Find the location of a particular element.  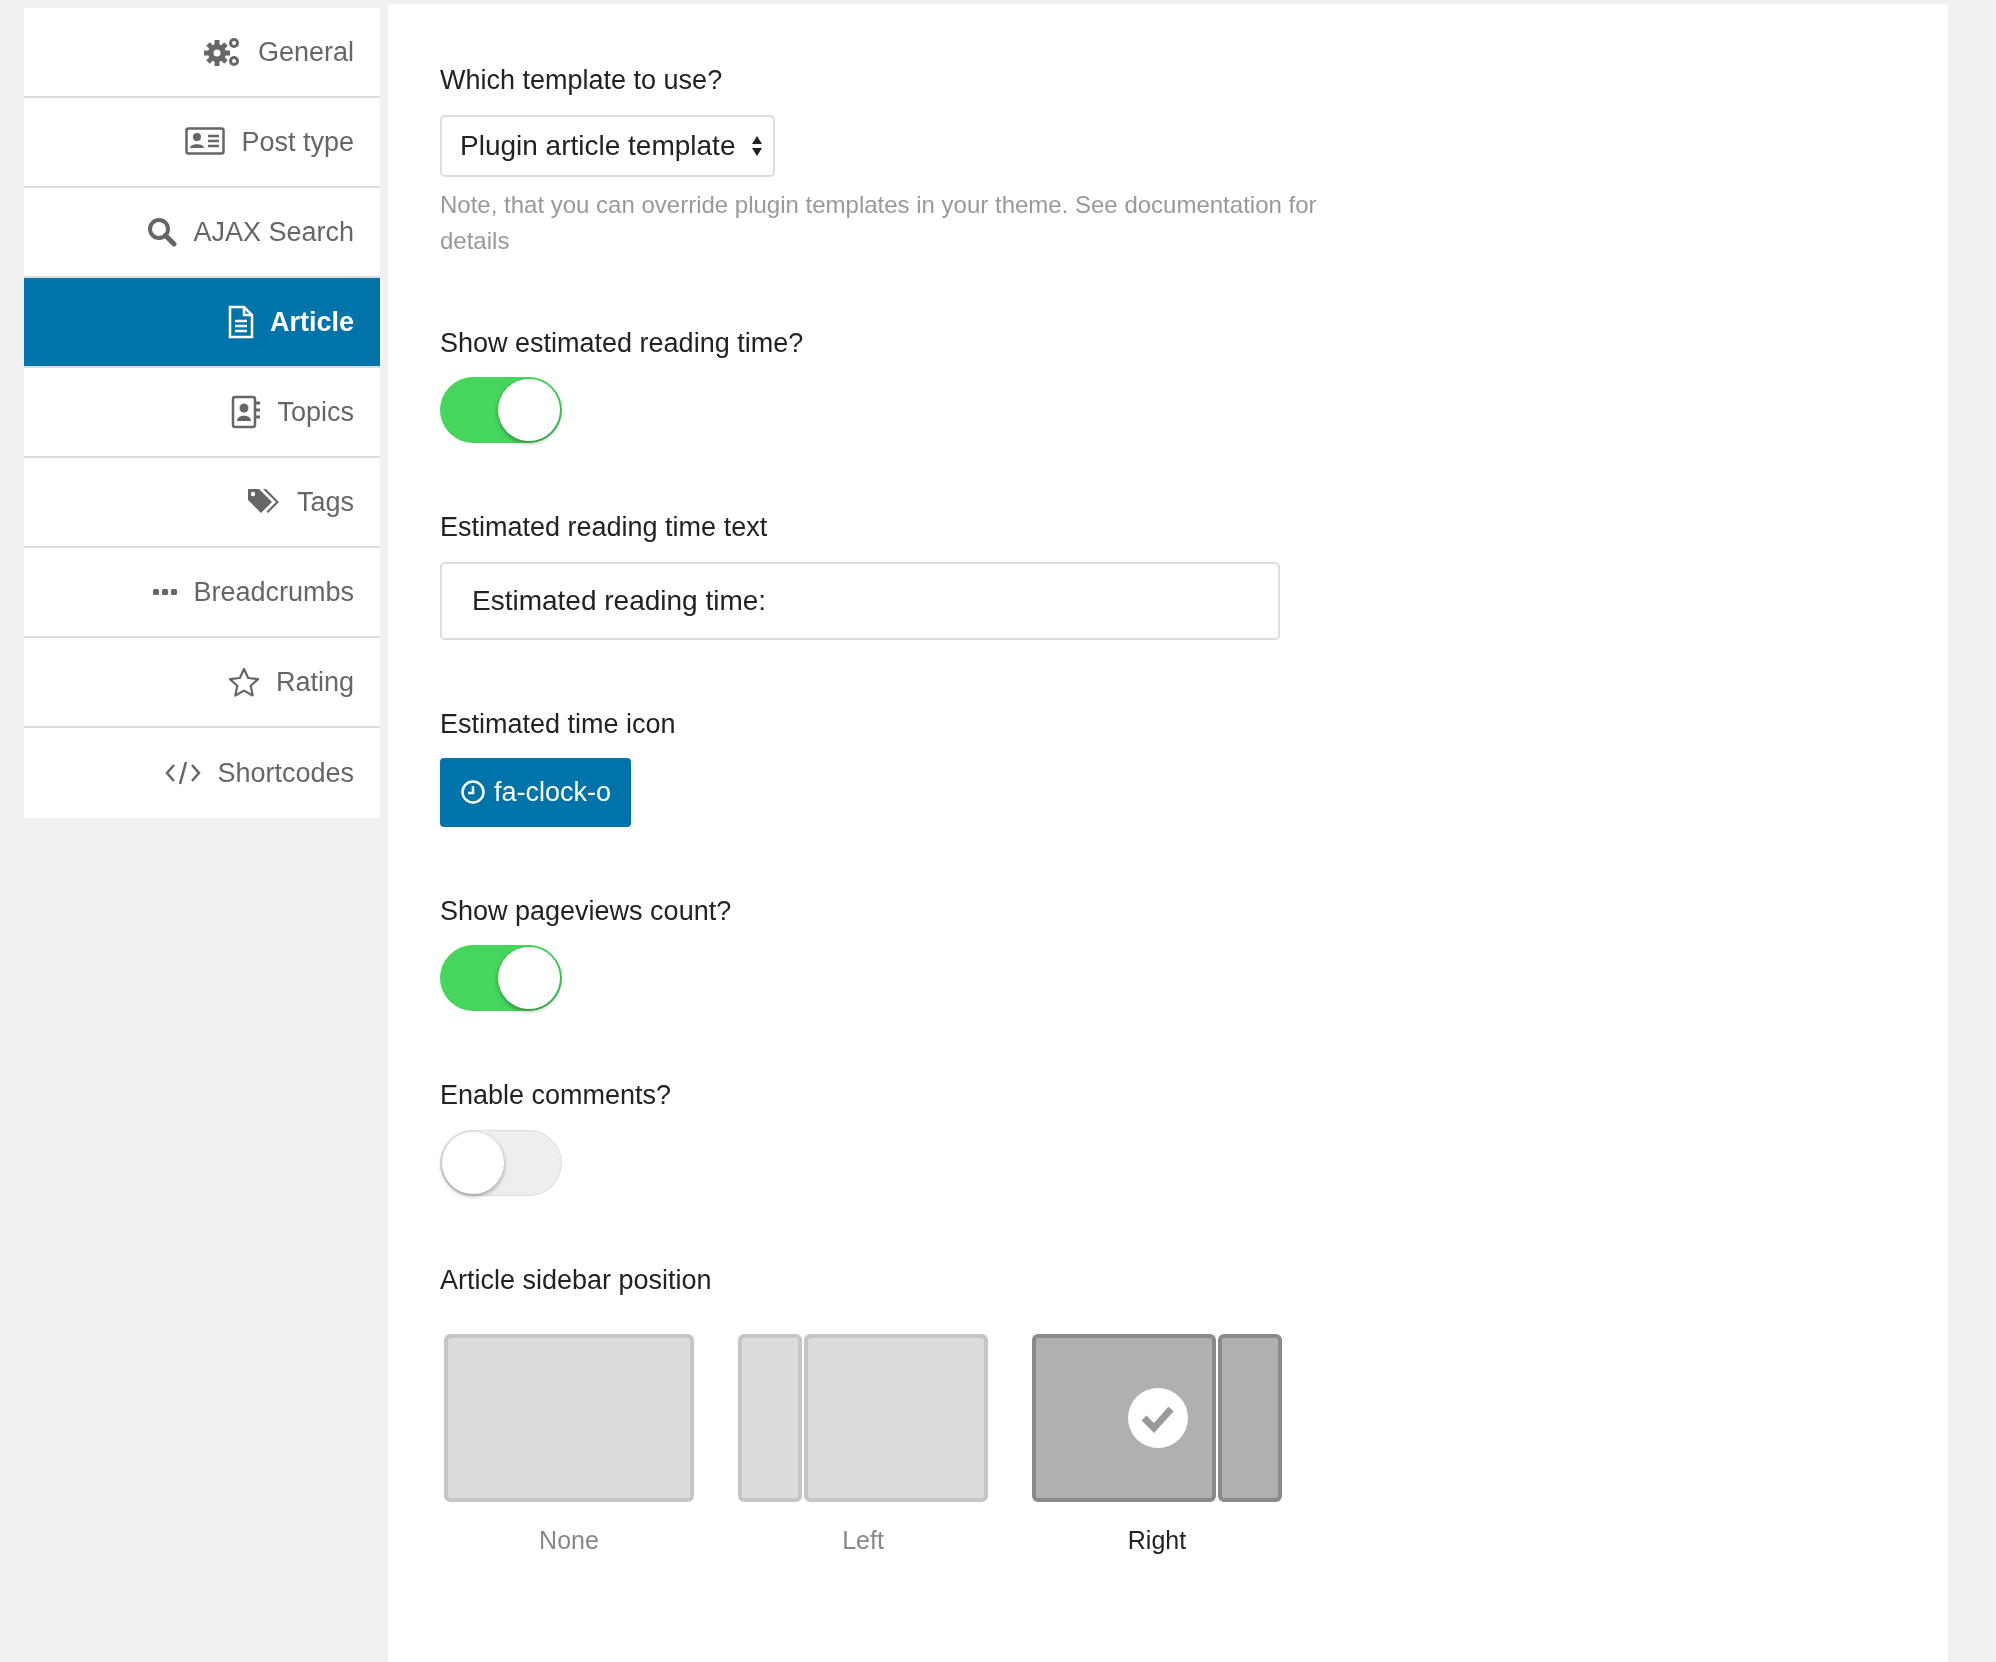

text-input-field: Estimated reading time: is located at coordinates (860, 600).